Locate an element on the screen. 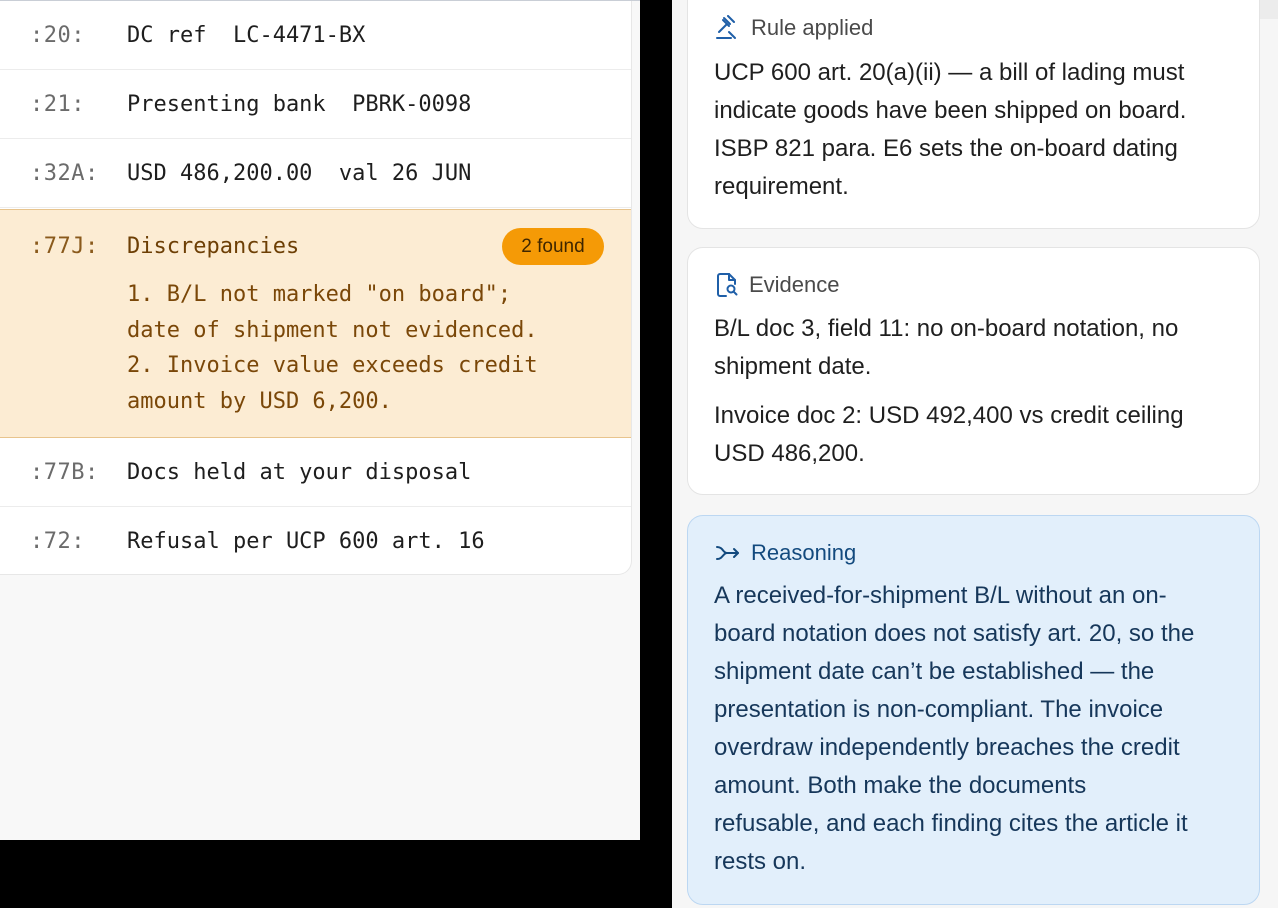  field-row-72: :72: Refusal per UCP 600 art. 16 is located at coordinates (315, 540).